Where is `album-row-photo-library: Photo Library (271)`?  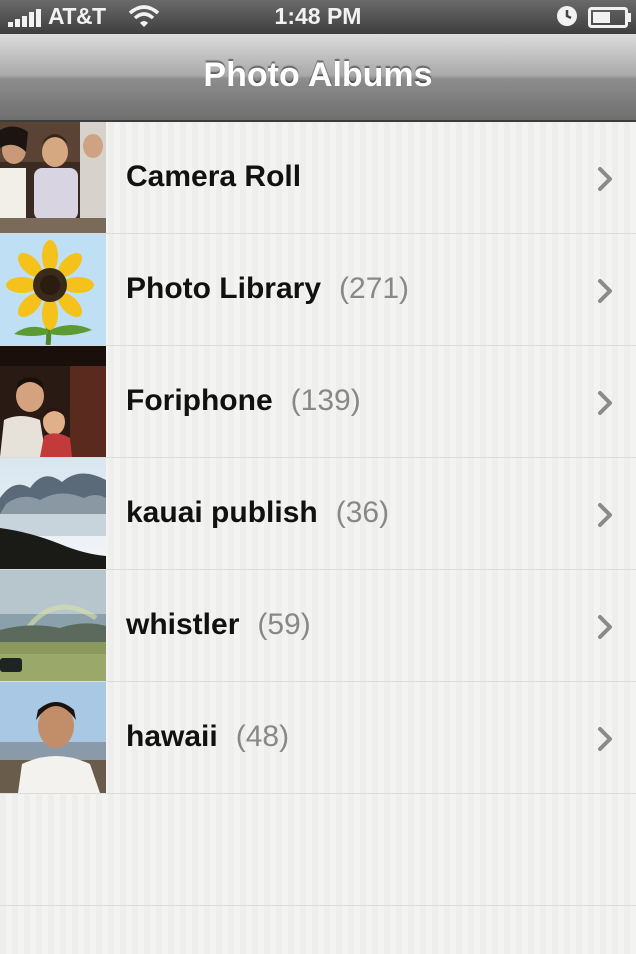
album-row-photo-library: Photo Library (271) is located at coordinates (318, 290).